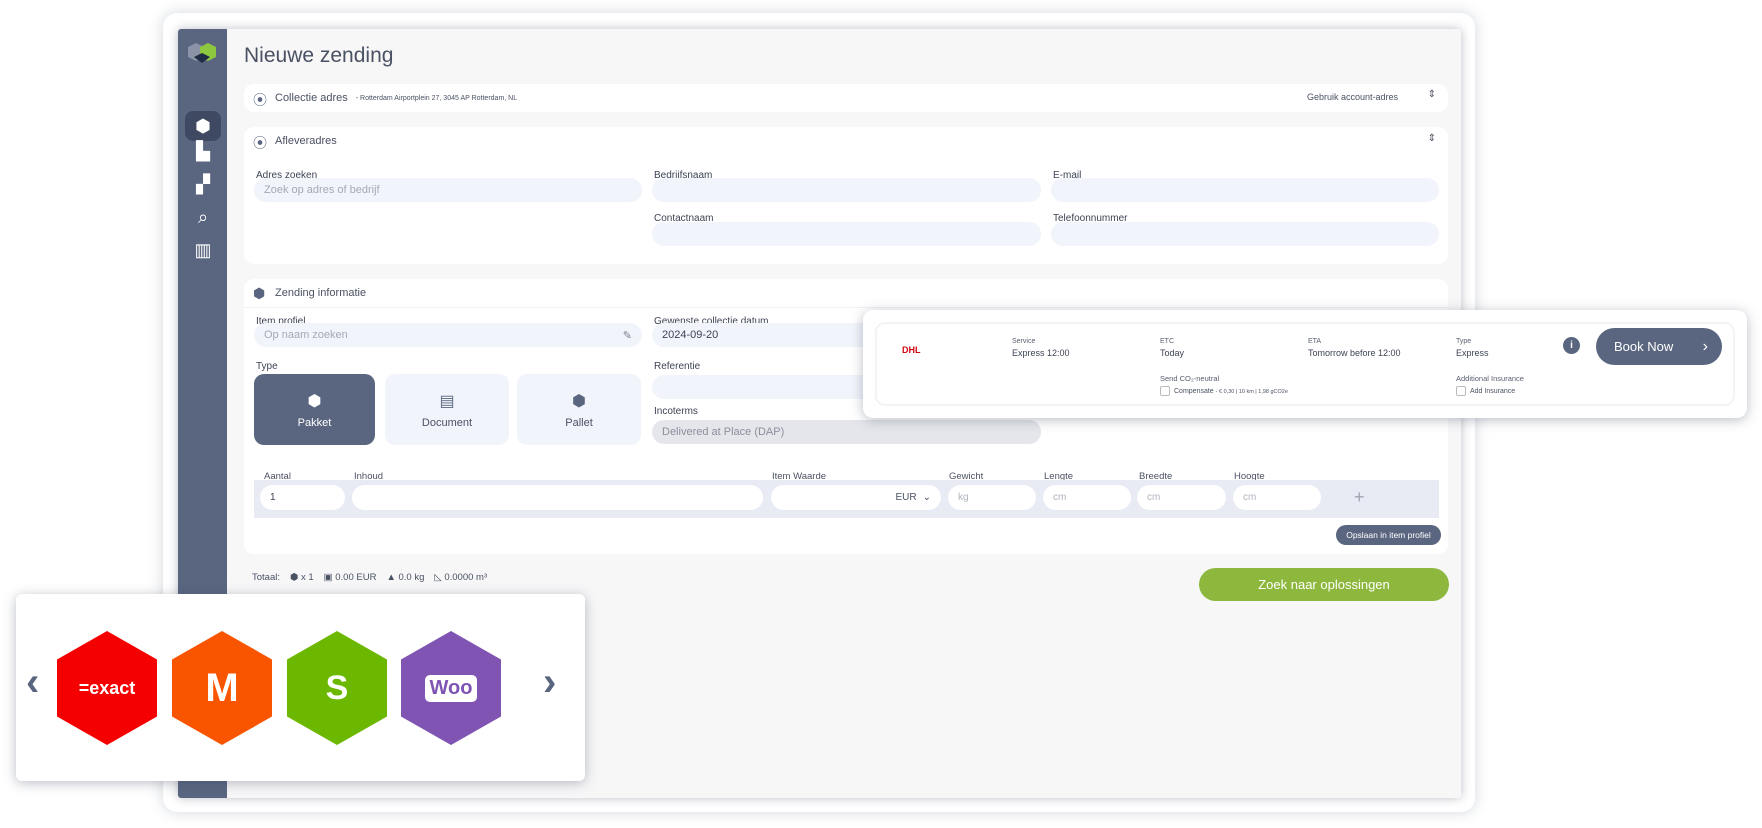 The height and width of the screenshot is (828, 1762). What do you see at coordinates (911, 350) in the screenshot?
I see `carrier-name: DHL` at bounding box center [911, 350].